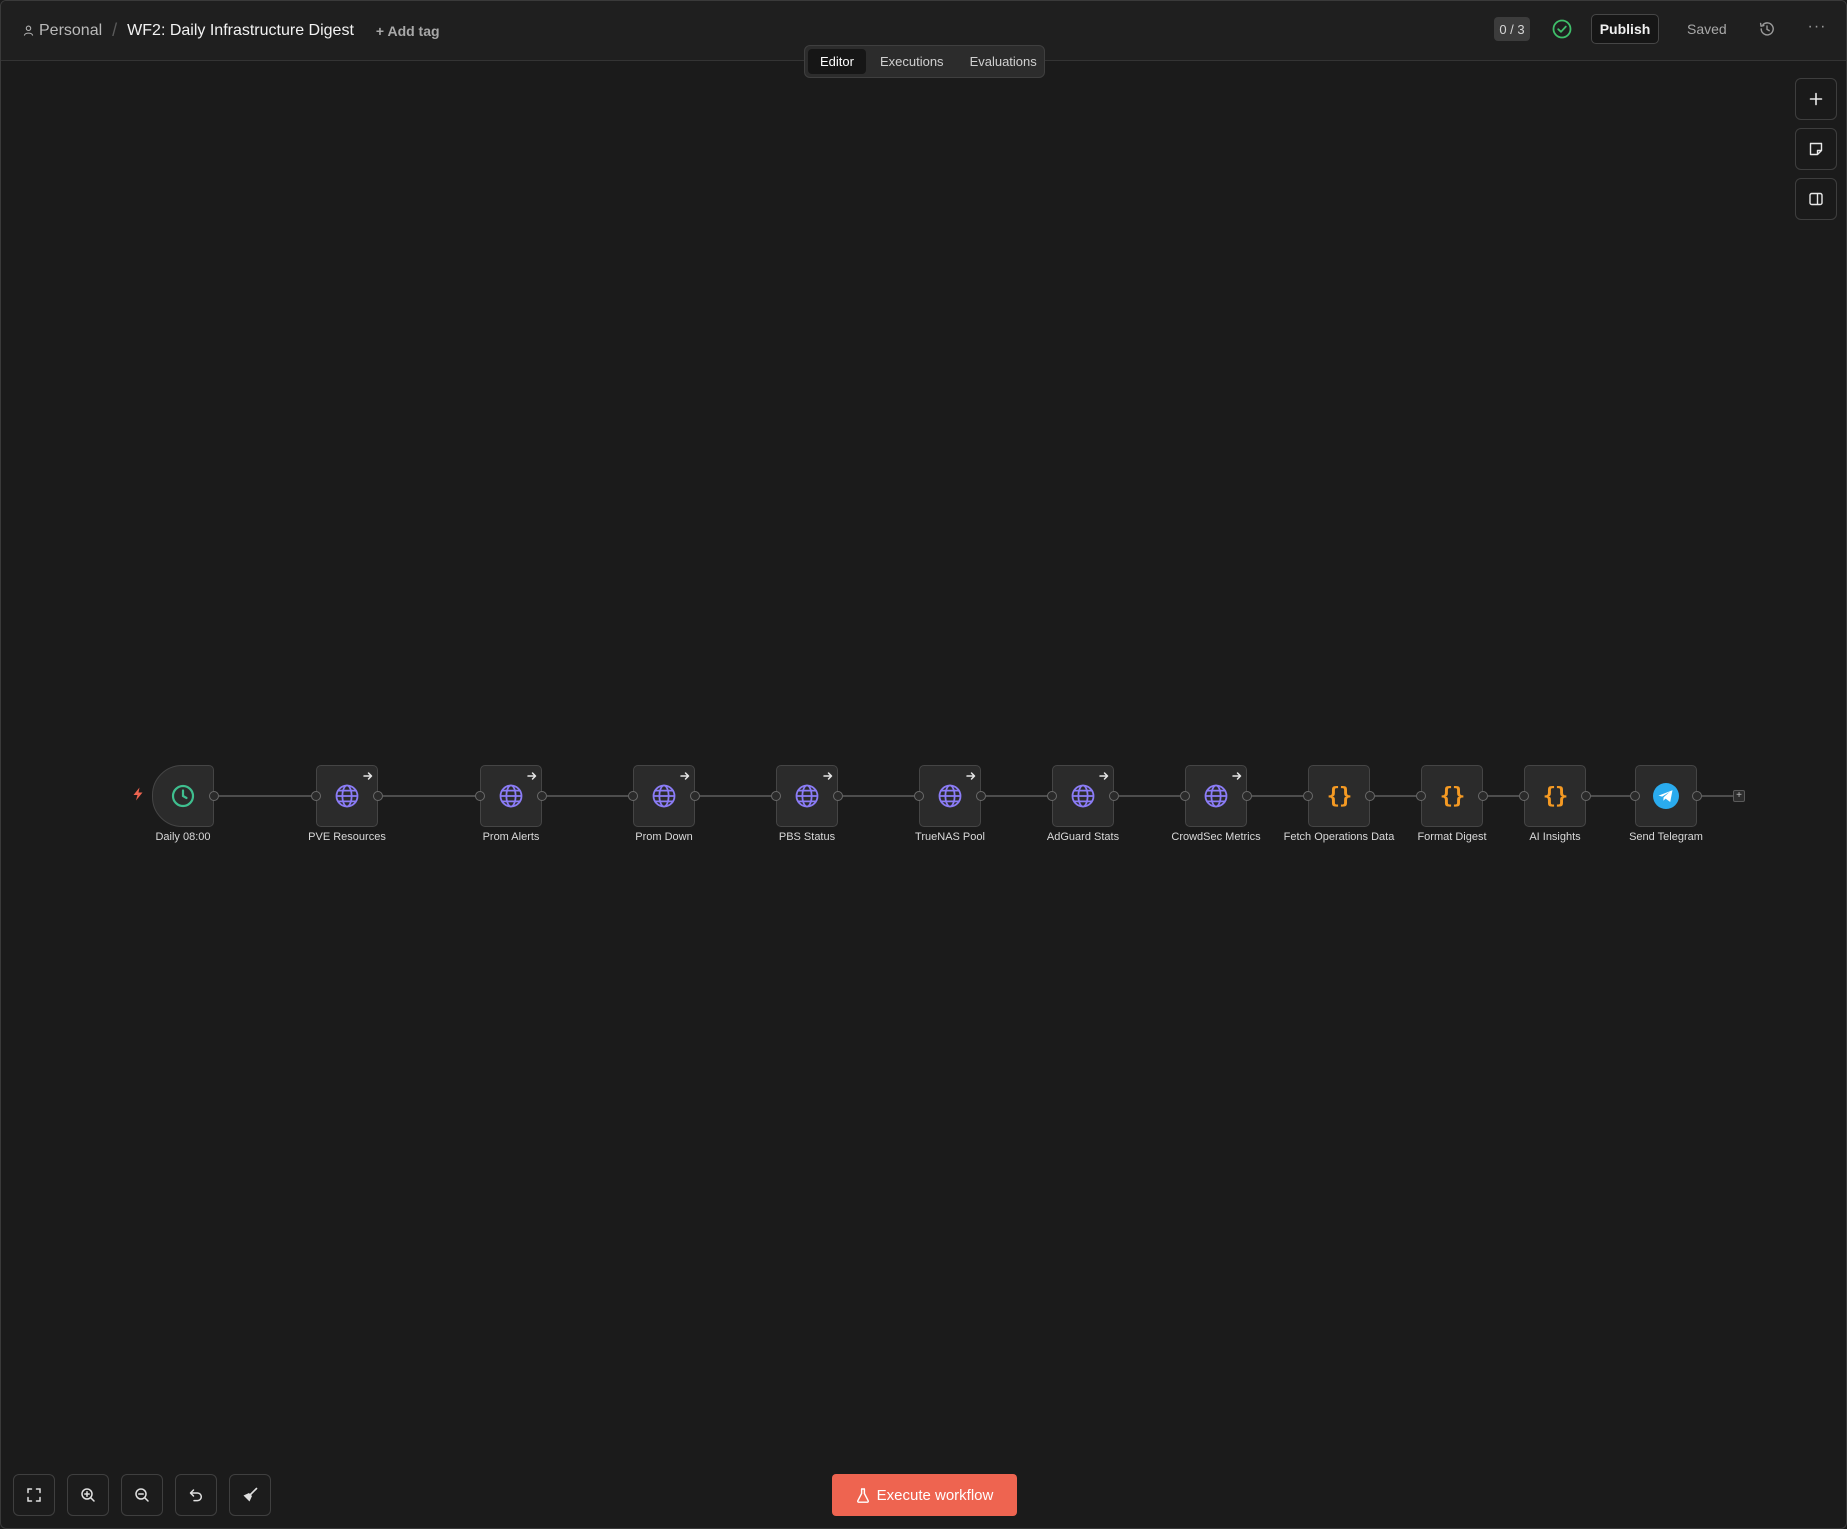  What do you see at coordinates (347, 837) in the screenshot?
I see `node-label: PVE Resources` at bounding box center [347, 837].